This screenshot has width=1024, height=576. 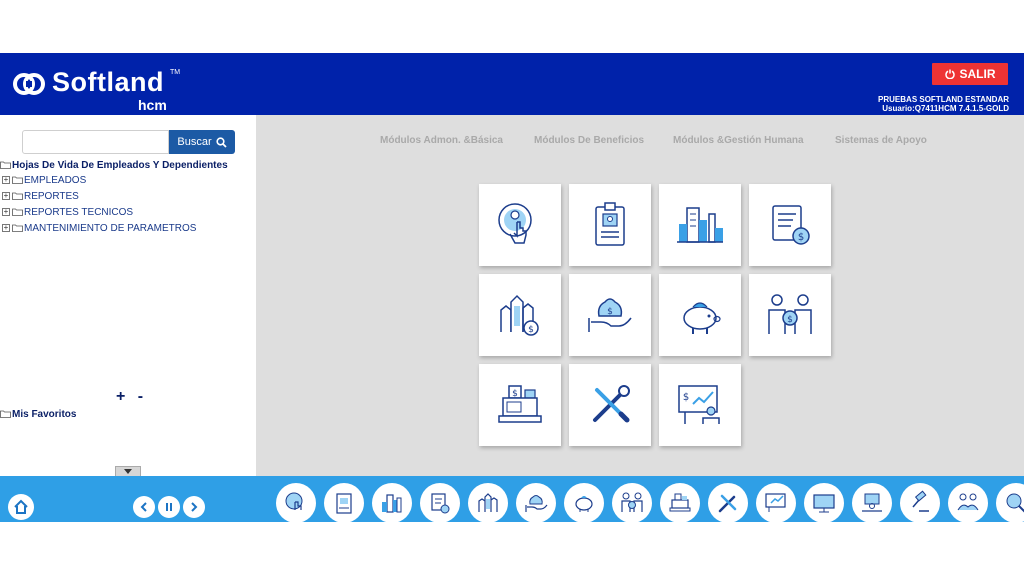 What do you see at coordinates (945, 108) in the screenshot?
I see `user-info: Usuario:Q7411HCM 7.4.1.5-GOLD` at bounding box center [945, 108].